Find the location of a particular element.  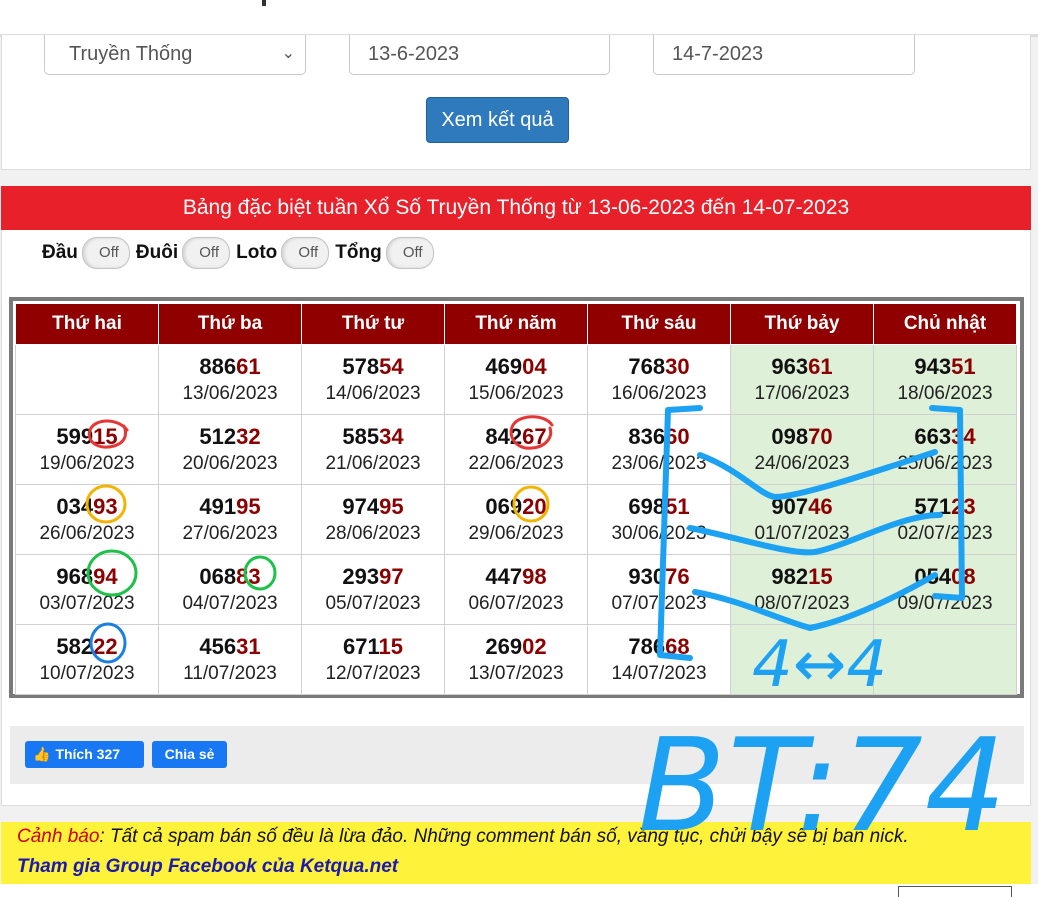

red-ring-thu-w2 is located at coordinates (531, 432).